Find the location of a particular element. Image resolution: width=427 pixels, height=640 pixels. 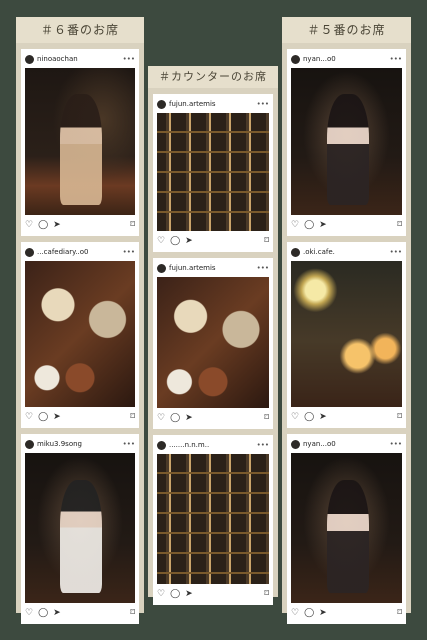

post-card: ...cafediary..o0 ••• ♡ ◯ ➤ ⌑ is located at coordinates (80, 335).